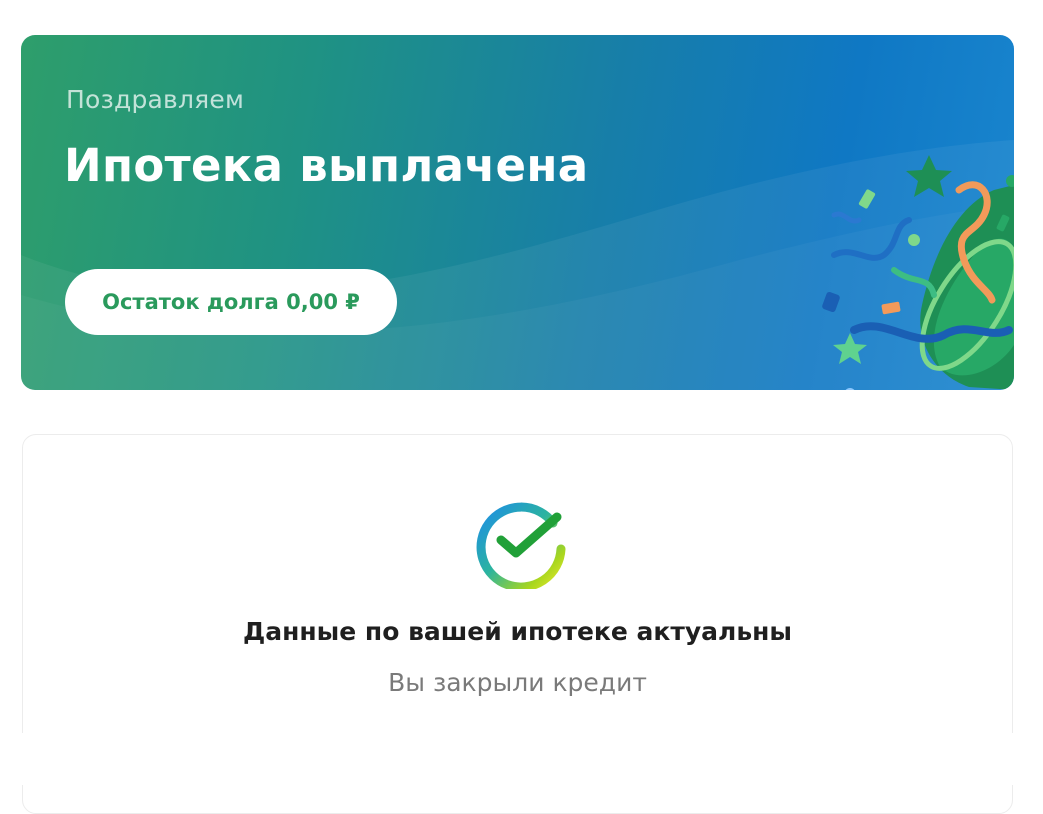 The height and width of the screenshot is (814, 1043). I want to click on banner-headline: Ипотека выплачена, so click(326, 165).